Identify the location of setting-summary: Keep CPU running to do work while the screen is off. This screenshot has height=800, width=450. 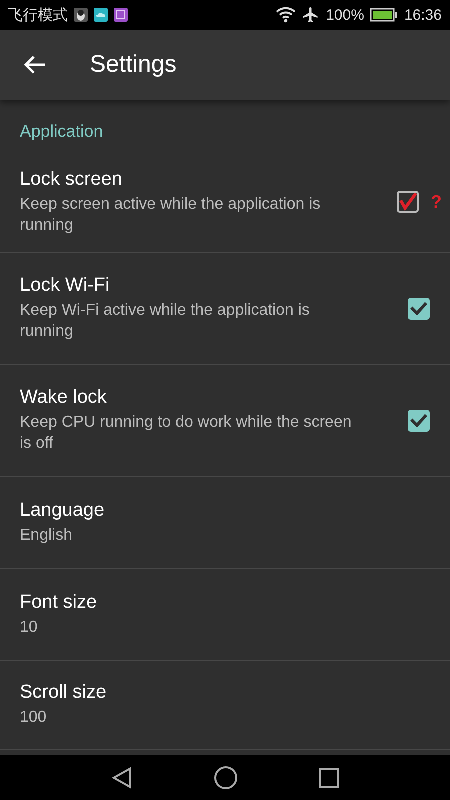
(186, 433).